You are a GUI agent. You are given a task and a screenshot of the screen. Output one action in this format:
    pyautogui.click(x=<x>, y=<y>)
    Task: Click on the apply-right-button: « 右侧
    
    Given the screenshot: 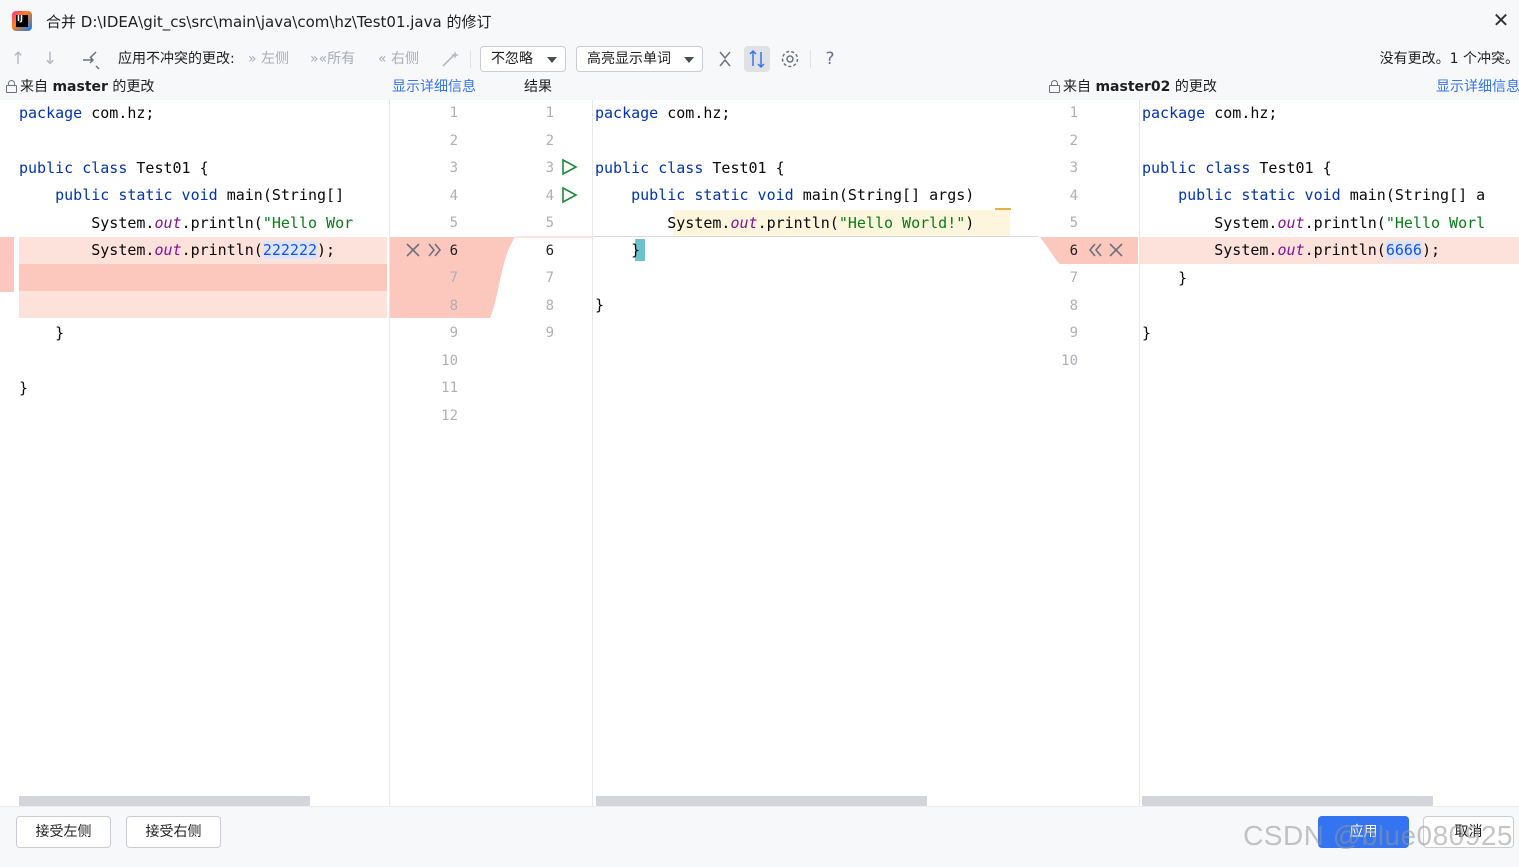 What is the action you would take?
    pyautogui.click(x=398, y=59)
    